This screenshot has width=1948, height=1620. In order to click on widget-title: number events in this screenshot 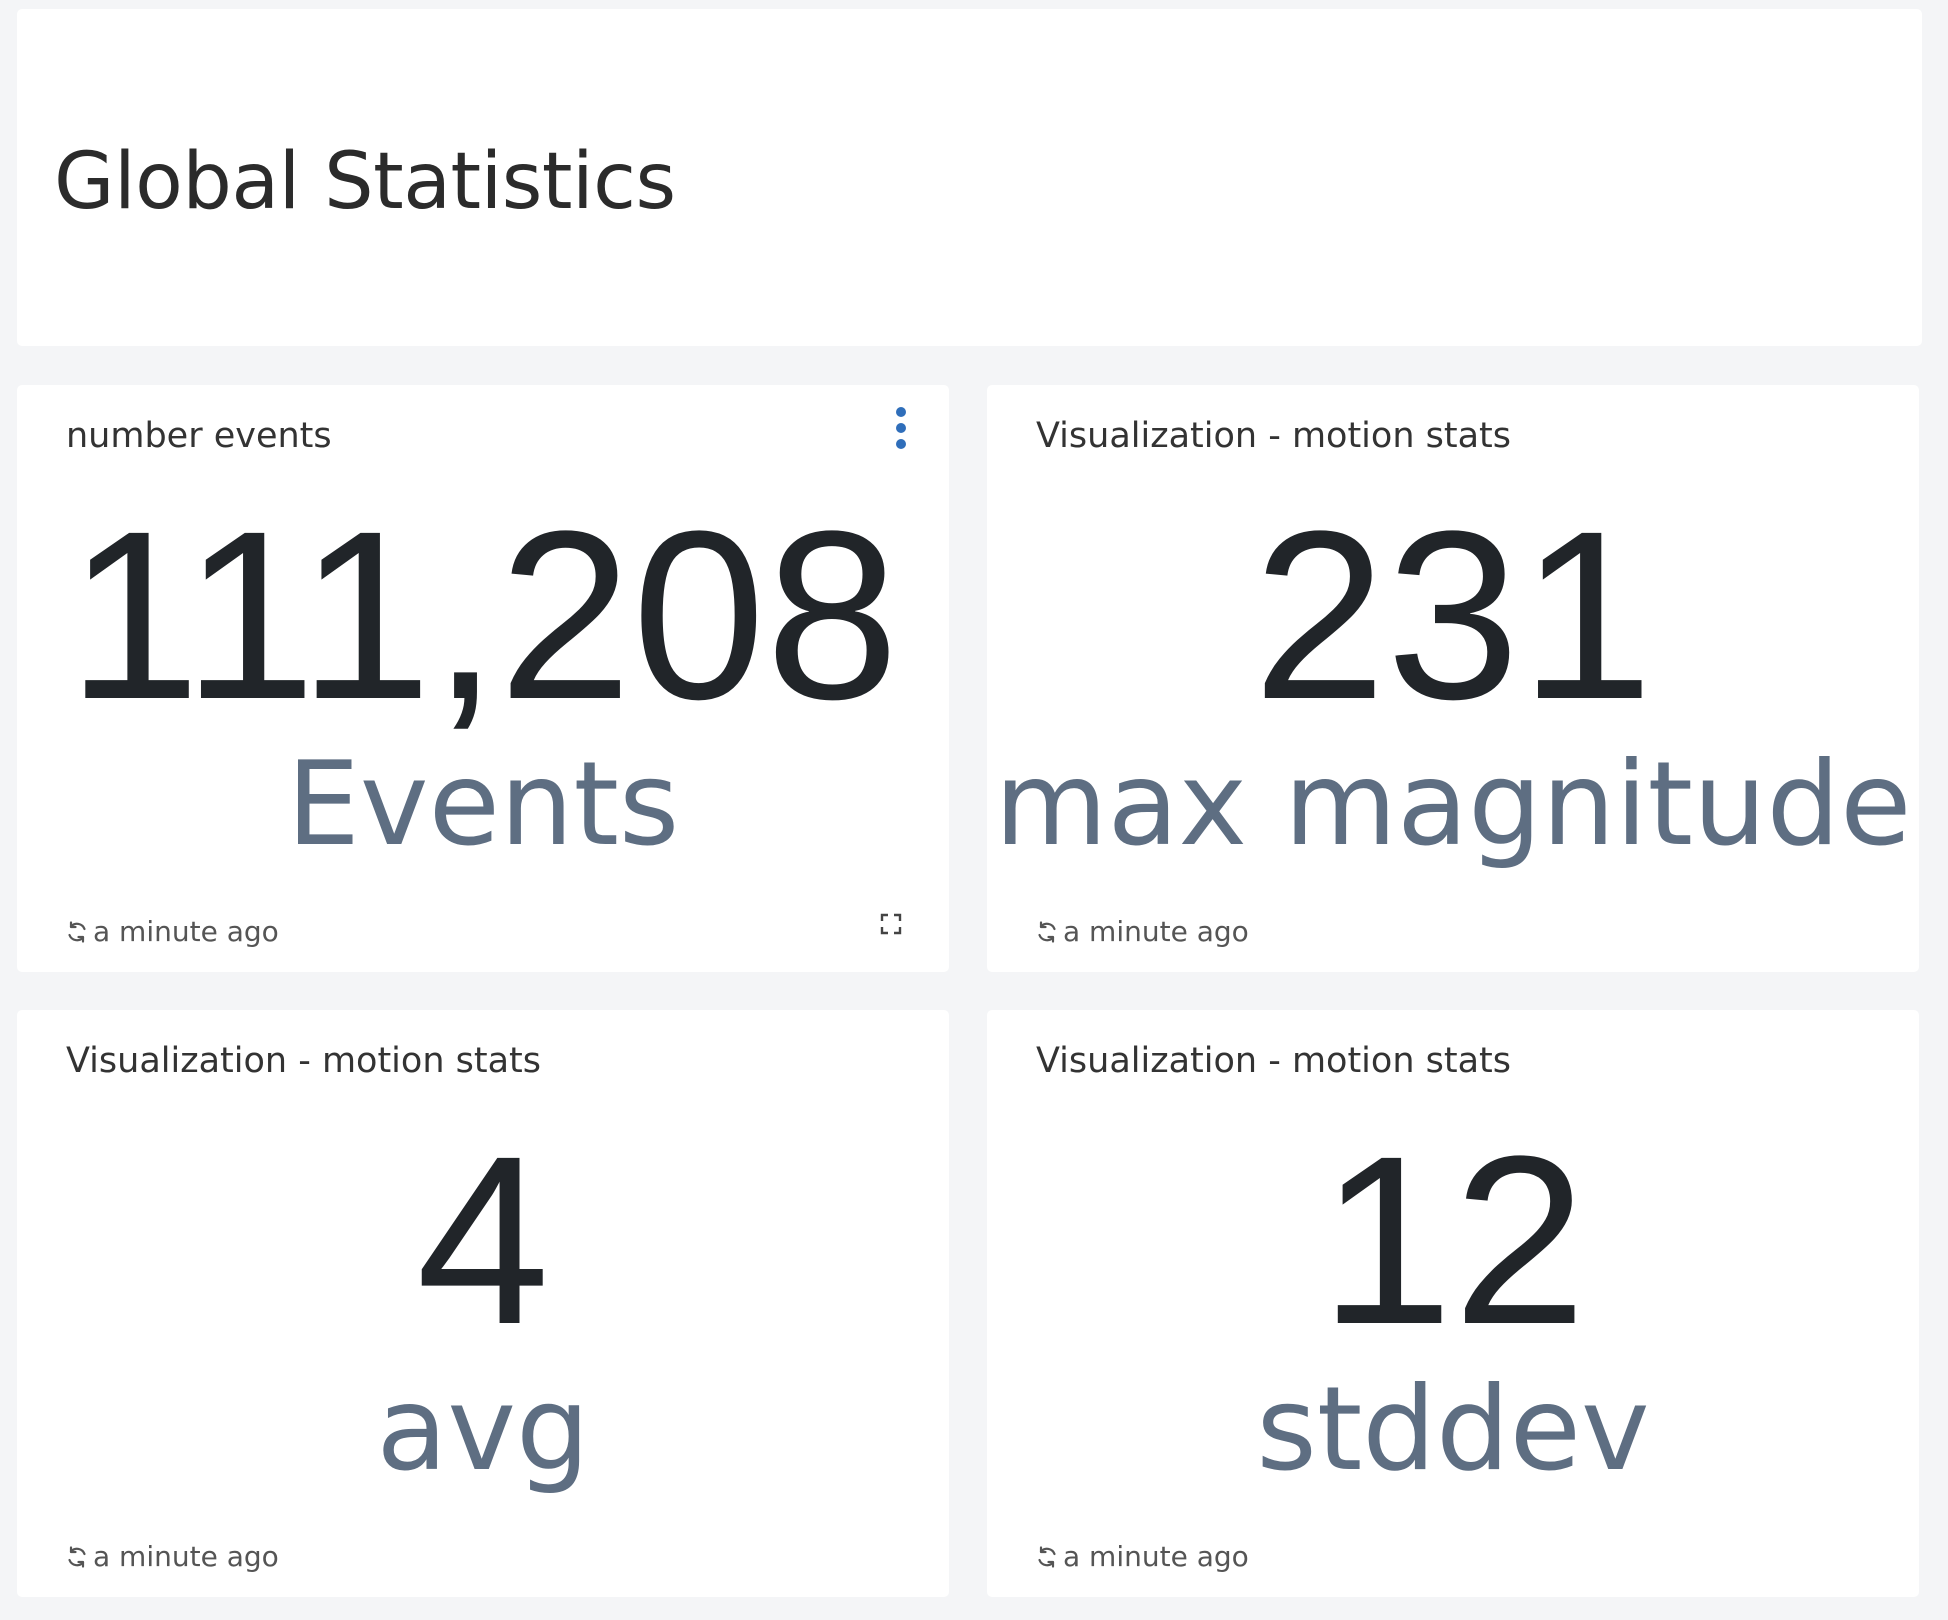, I will do `click(199, 436)`.